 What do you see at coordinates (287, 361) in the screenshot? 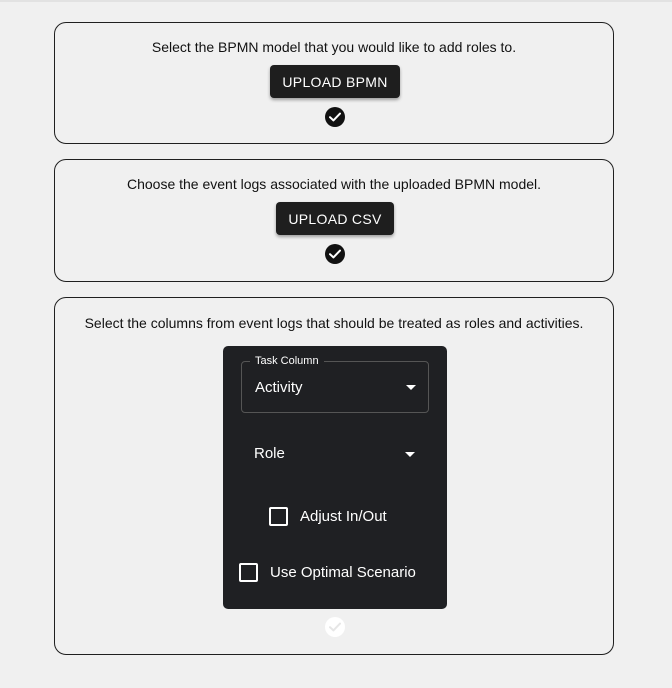
I see `task-column-label: Task Column` at bounding box center [287, 361].